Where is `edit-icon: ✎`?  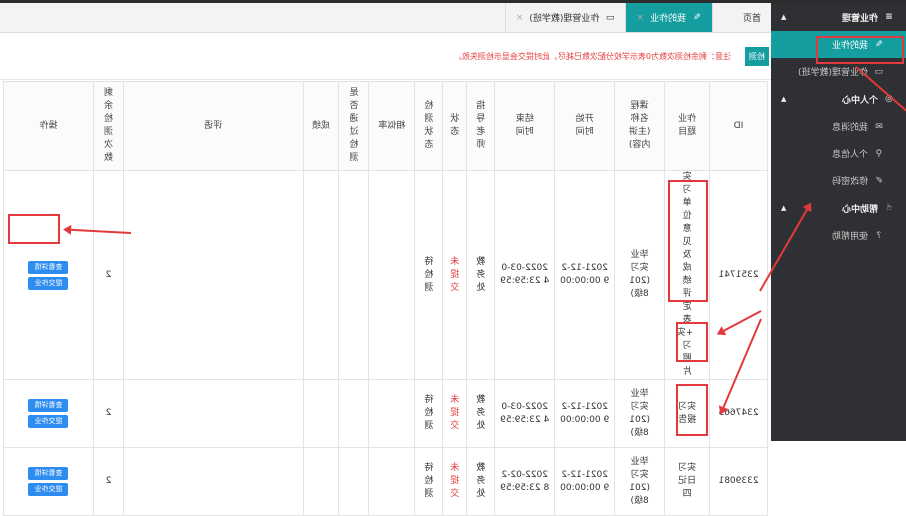
edit-icon: ✎ is located at coordinates (697, 17).